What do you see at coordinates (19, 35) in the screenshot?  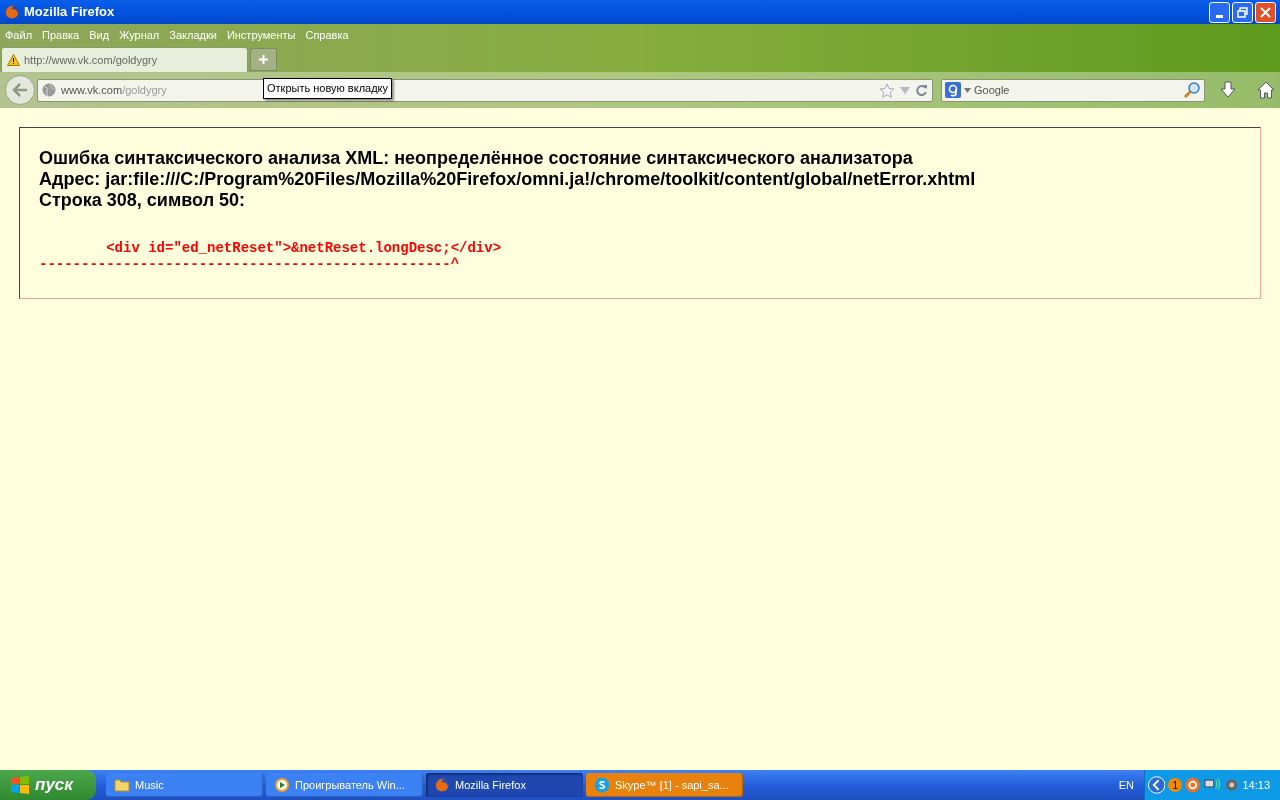 I see `menu-item: Файл` at bounding box center [19, 35].